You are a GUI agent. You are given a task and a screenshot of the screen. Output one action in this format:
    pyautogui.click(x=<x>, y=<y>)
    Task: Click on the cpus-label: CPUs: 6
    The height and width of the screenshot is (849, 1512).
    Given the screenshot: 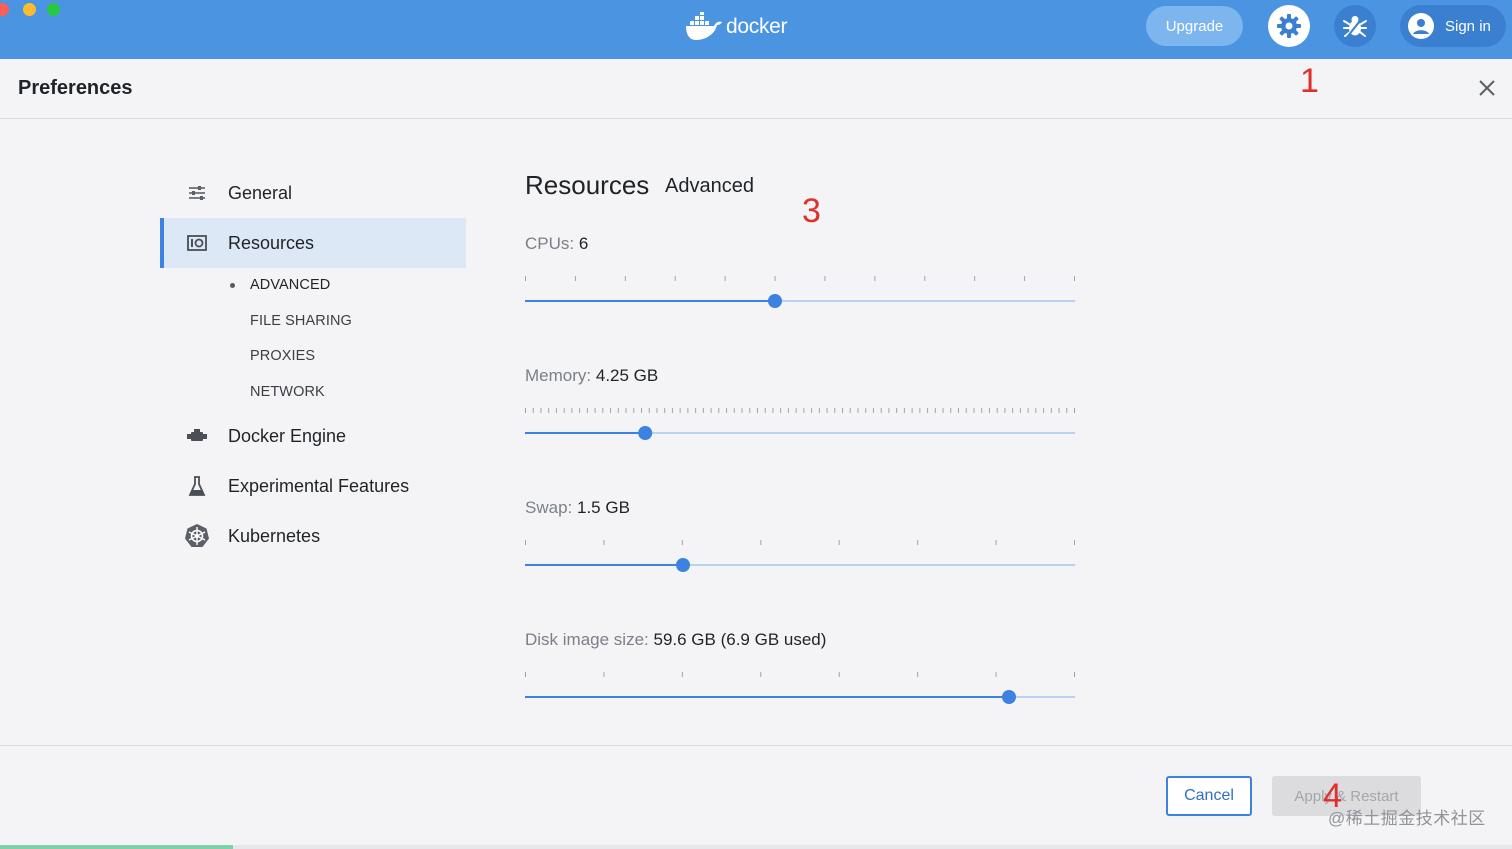 What is the action you would take?
    pyautogui.click(x=556, y=244)
    